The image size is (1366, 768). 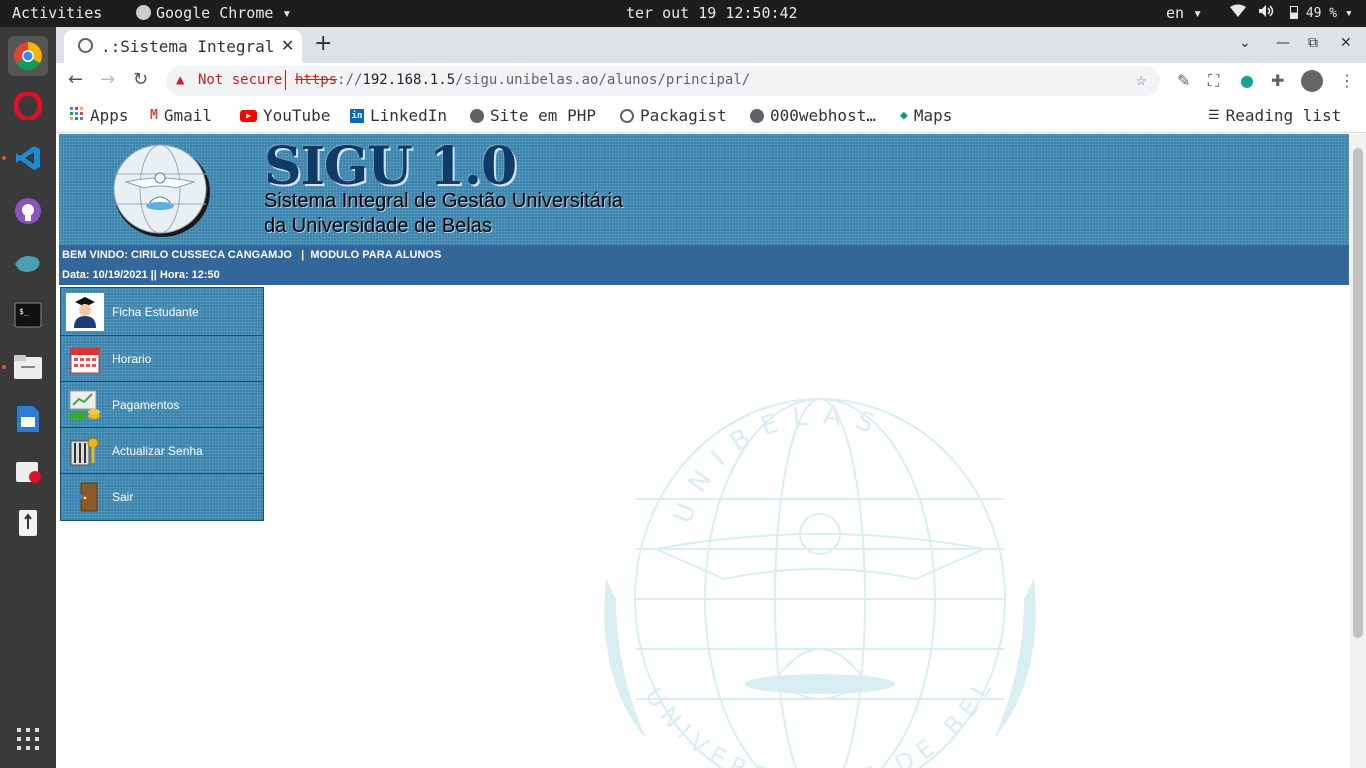 What do you see at coordinates (1346, 43) in the screenshot?
I see `close-window-button: ✕` at bounding box center [1346, 43].